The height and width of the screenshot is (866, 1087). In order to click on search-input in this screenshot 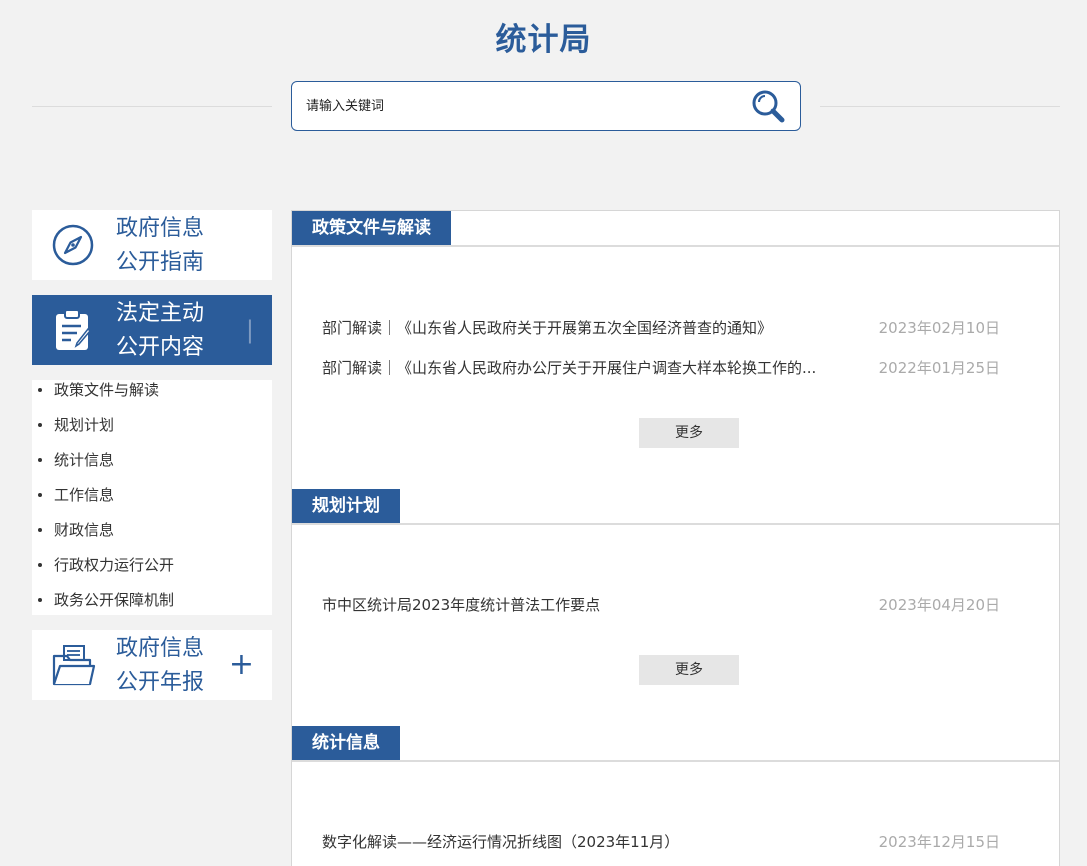, I will do `click(521, 106)`.